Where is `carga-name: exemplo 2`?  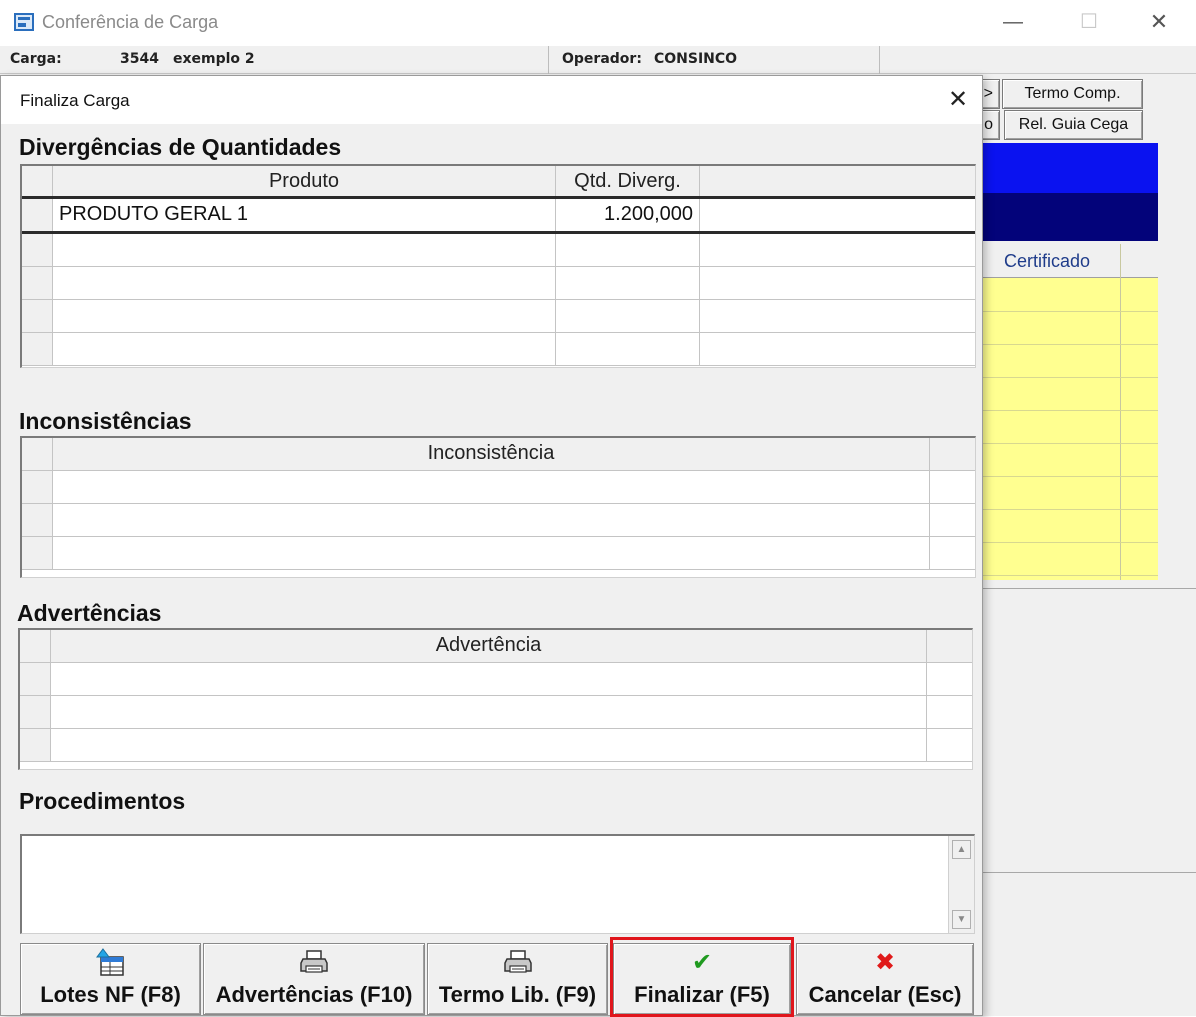 carga-name: exemplo 2 is located at coordinates (214, 59).